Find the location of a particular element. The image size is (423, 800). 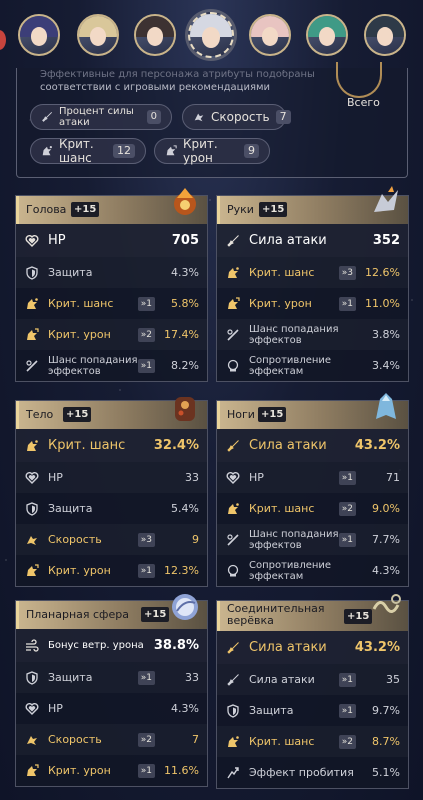

relic-slot-title: Ноги is located at coordinates (241, 414).